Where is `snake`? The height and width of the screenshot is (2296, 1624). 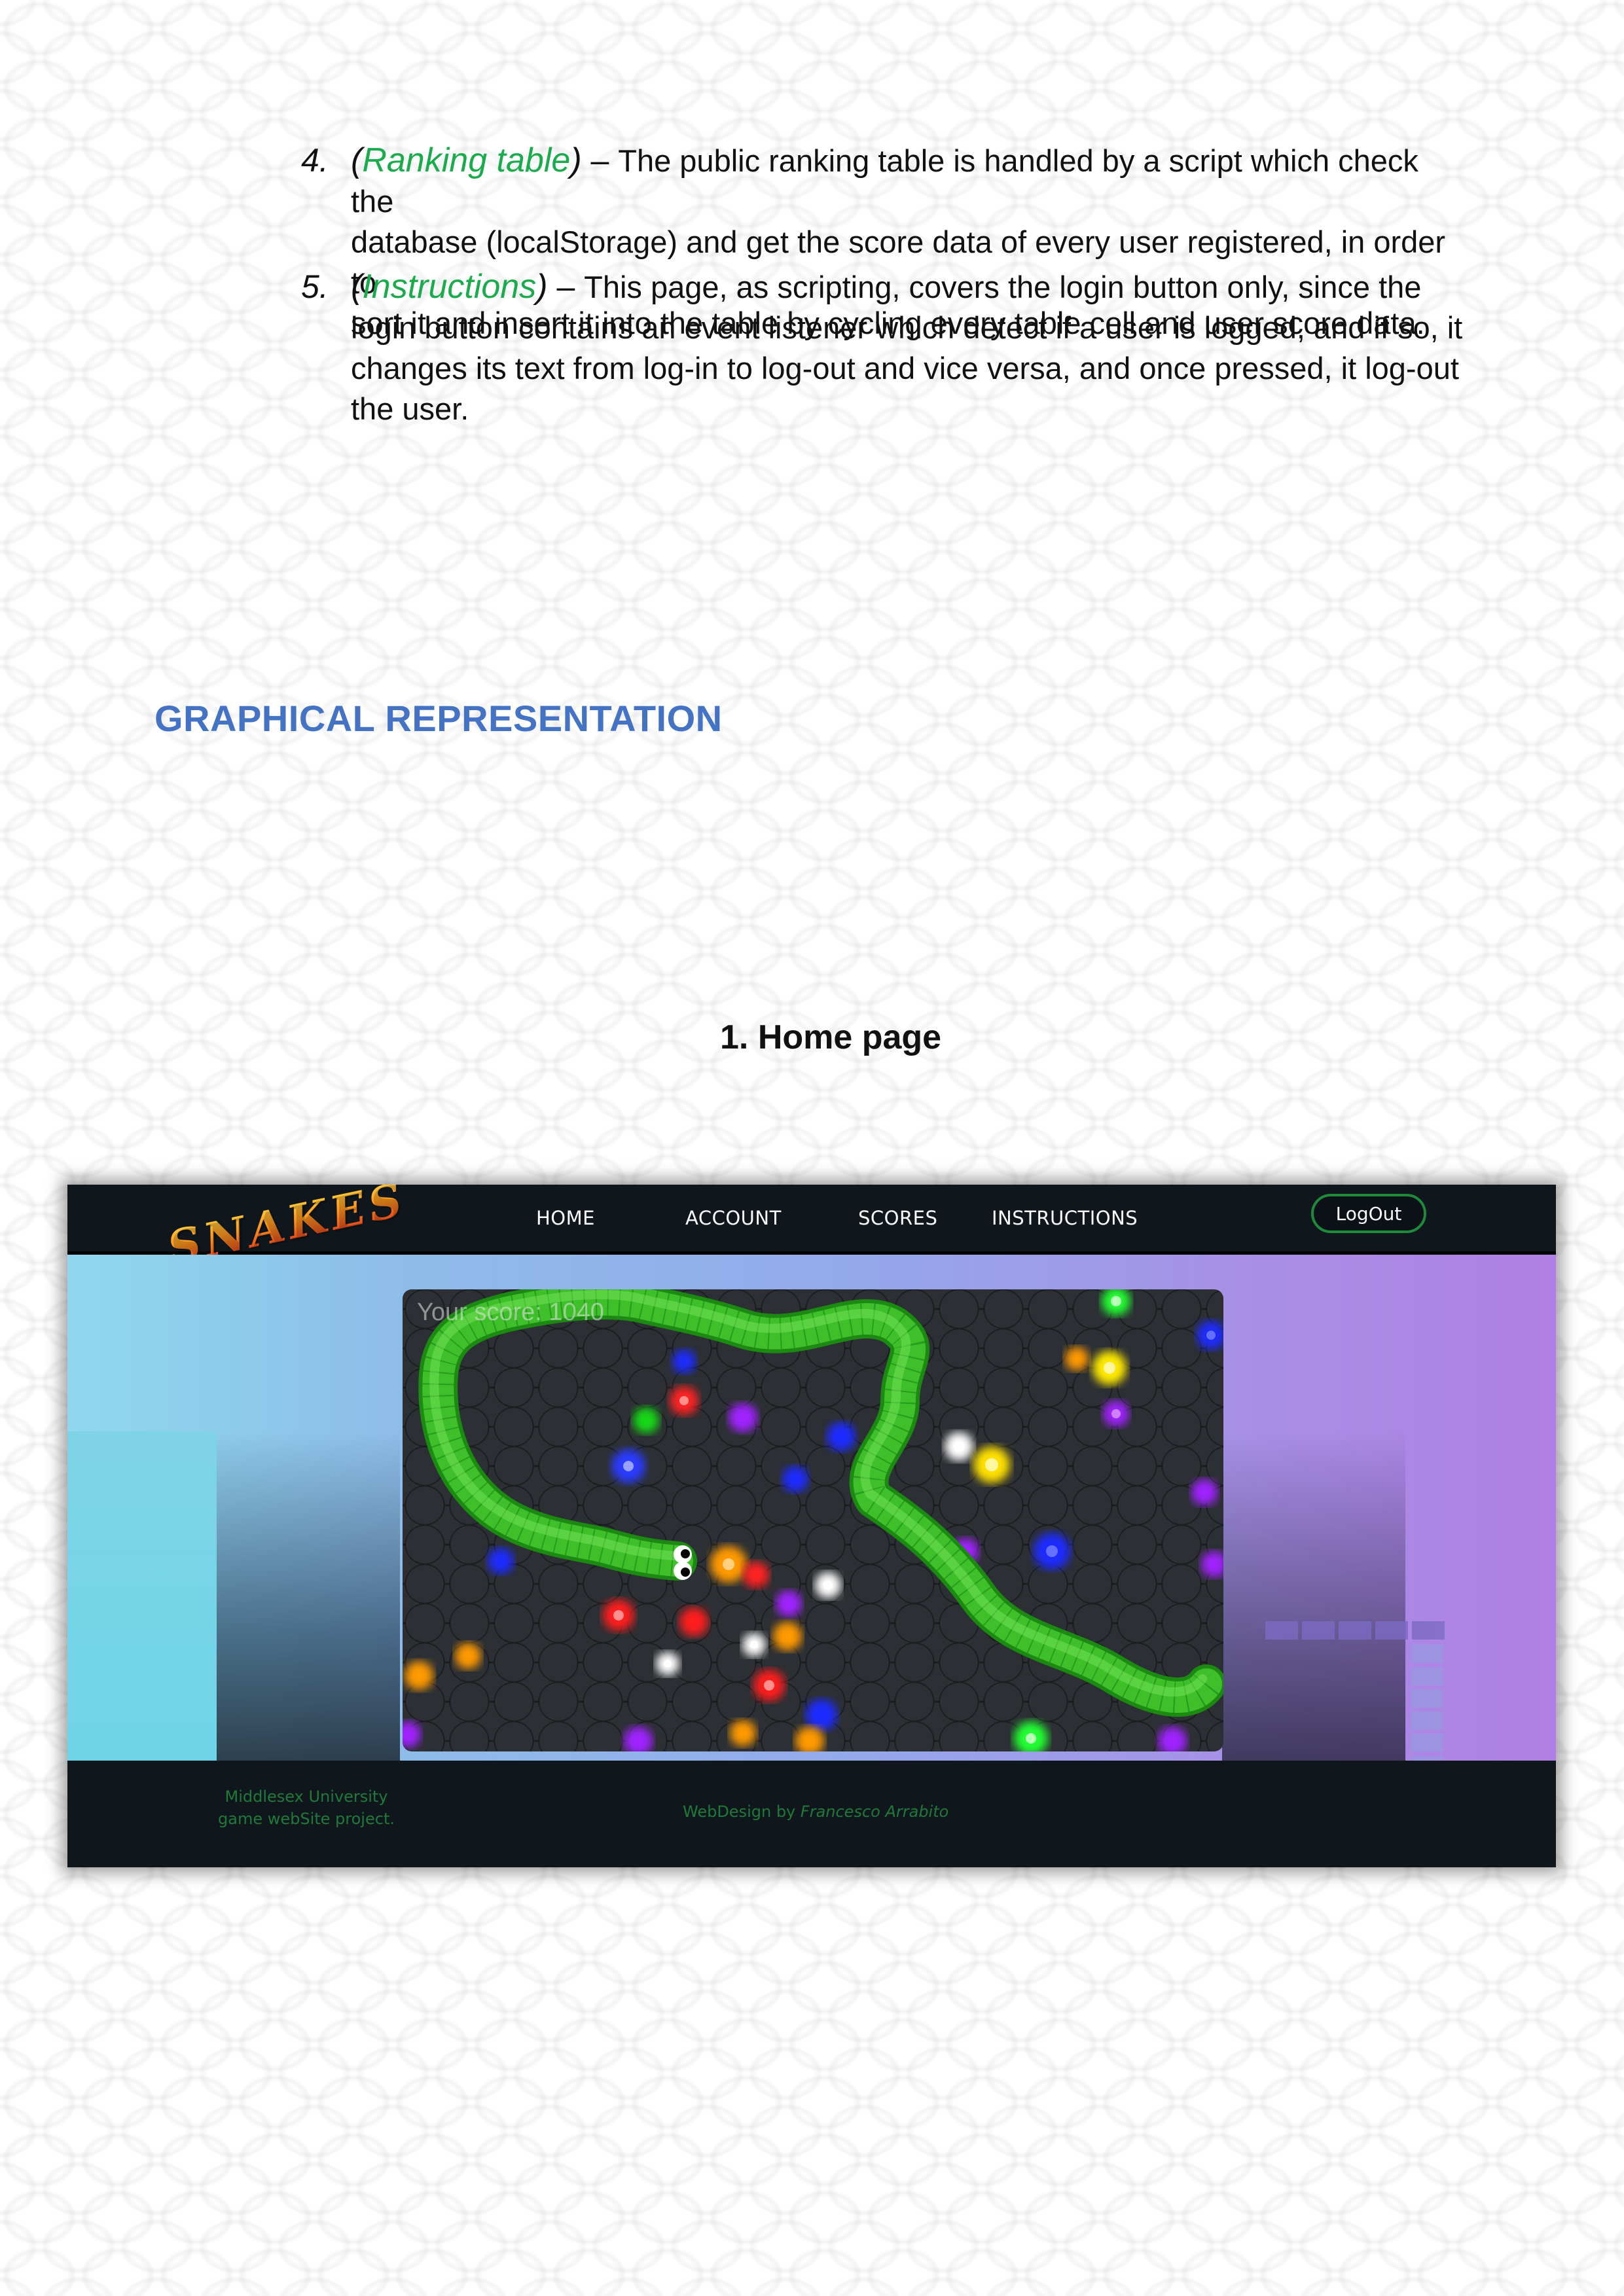
snake is located at coordinates (820, 1503).